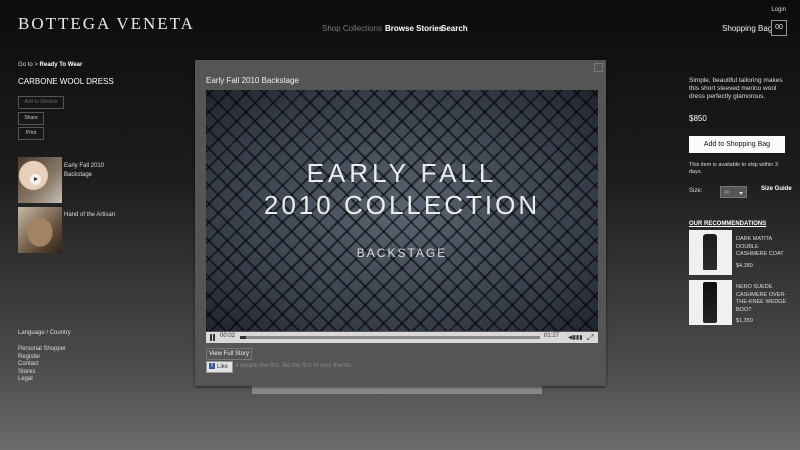 Image resolution: width=800 pixels, height=450 pixels. I want to click on print-button: Print, so click(31, 133).